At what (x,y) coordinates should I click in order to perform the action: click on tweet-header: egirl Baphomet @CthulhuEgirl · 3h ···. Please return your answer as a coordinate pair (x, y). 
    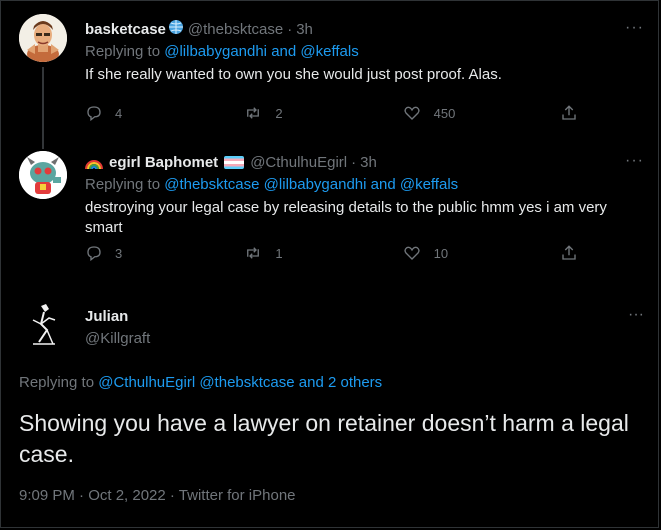
    Looking at the image, I should click on (364, 162).